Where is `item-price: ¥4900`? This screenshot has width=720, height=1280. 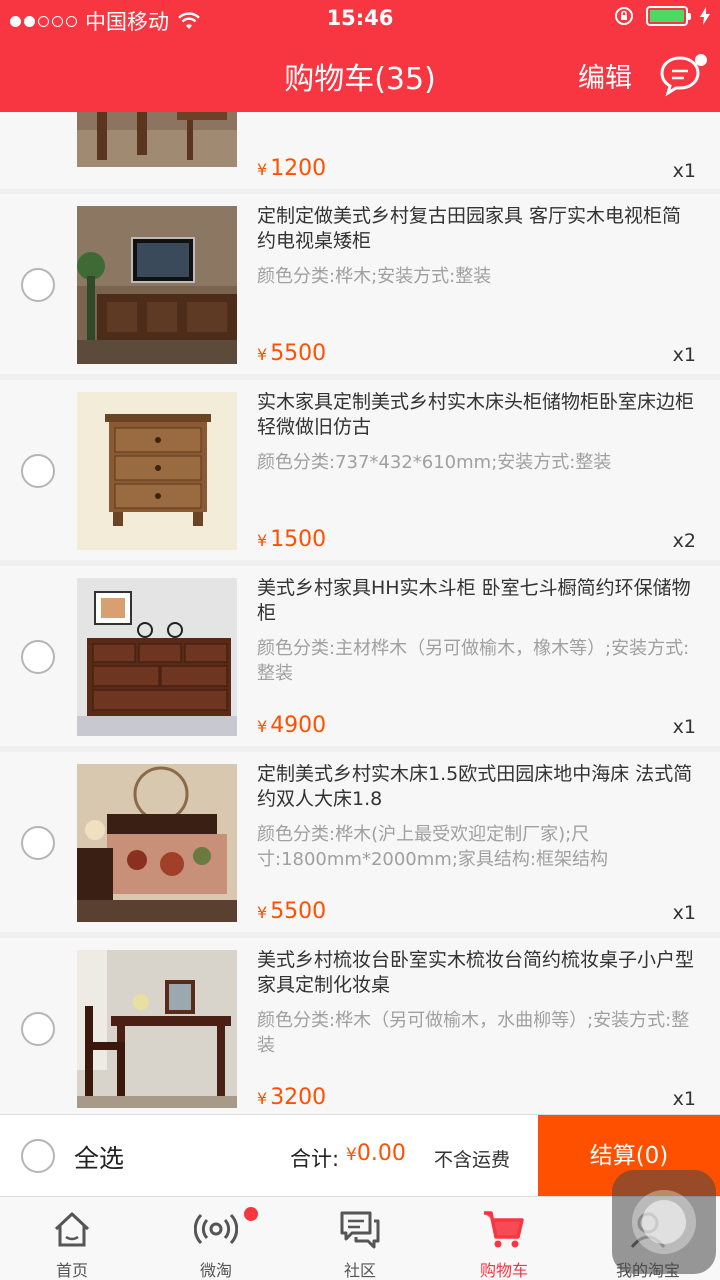
item-price: ¥4900 is located at coordinates (291, 725).